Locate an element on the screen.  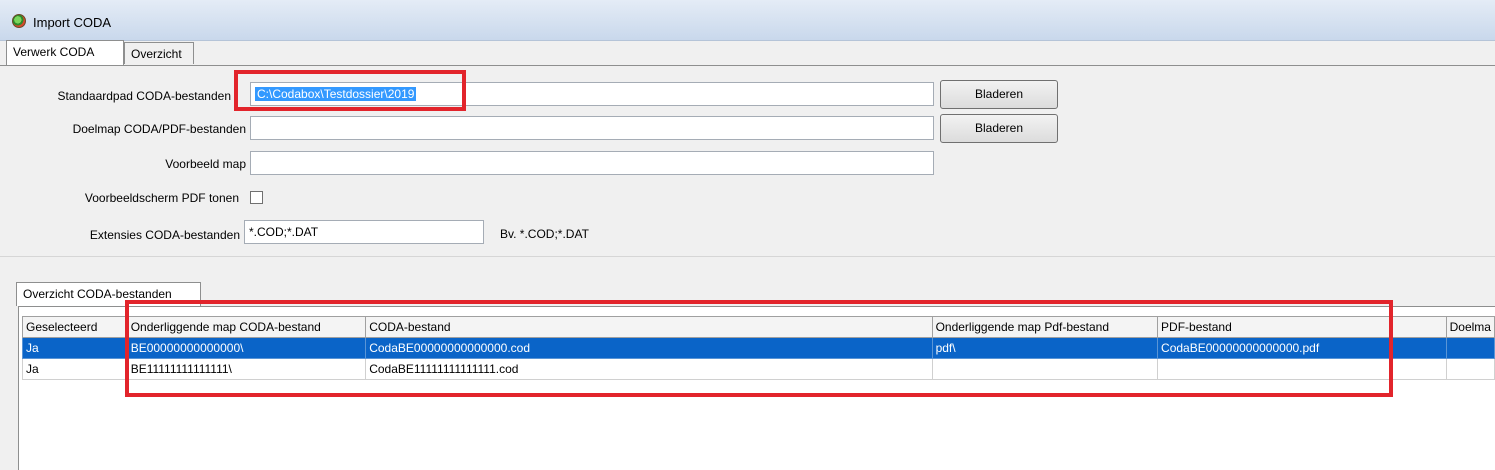
extensies-input: *.COD;*.DAT is located at coordinates (364, 232).